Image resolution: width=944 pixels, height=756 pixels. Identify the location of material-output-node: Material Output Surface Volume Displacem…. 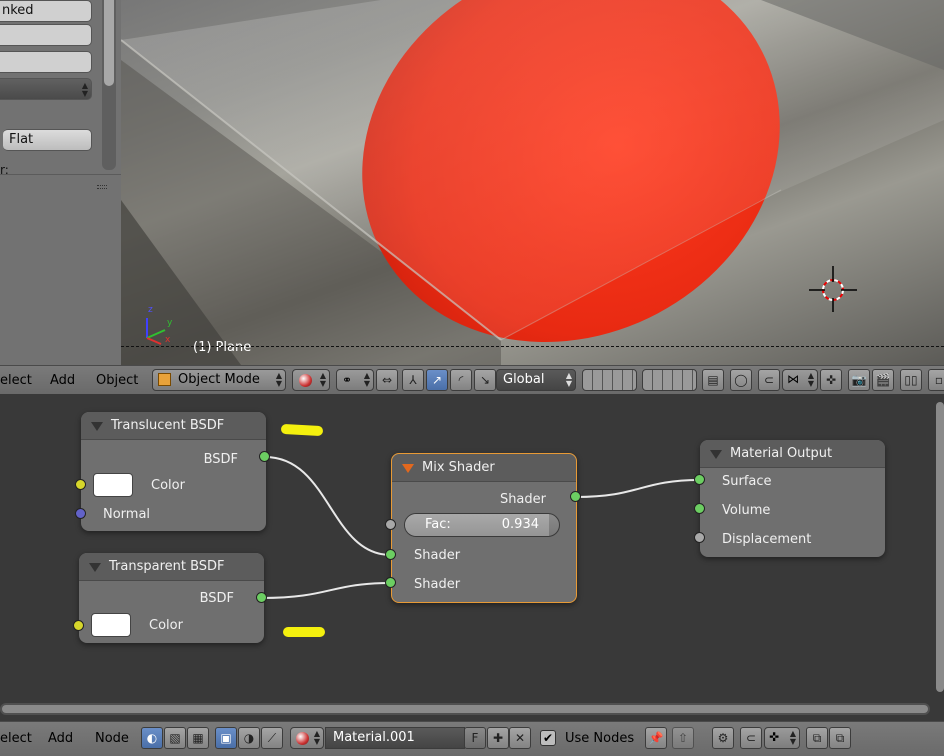
(792, 498).